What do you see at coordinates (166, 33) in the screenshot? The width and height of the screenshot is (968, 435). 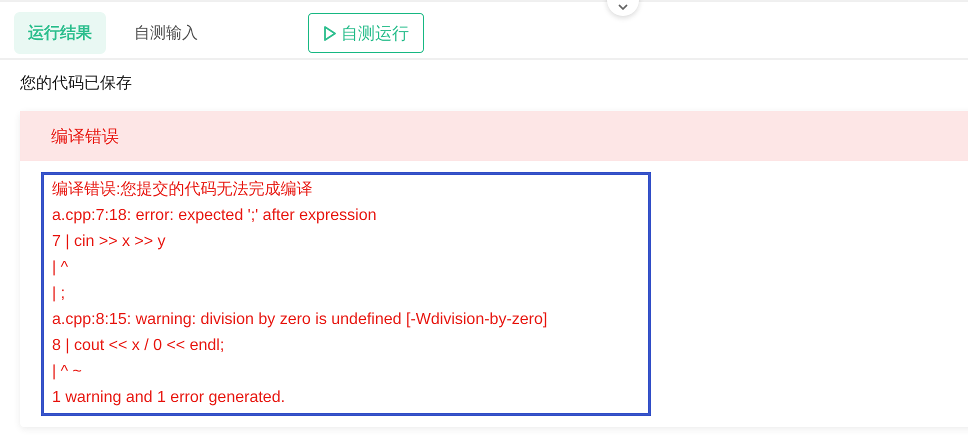 I see `tab: 自测输入` at bounding box center [166, 33].